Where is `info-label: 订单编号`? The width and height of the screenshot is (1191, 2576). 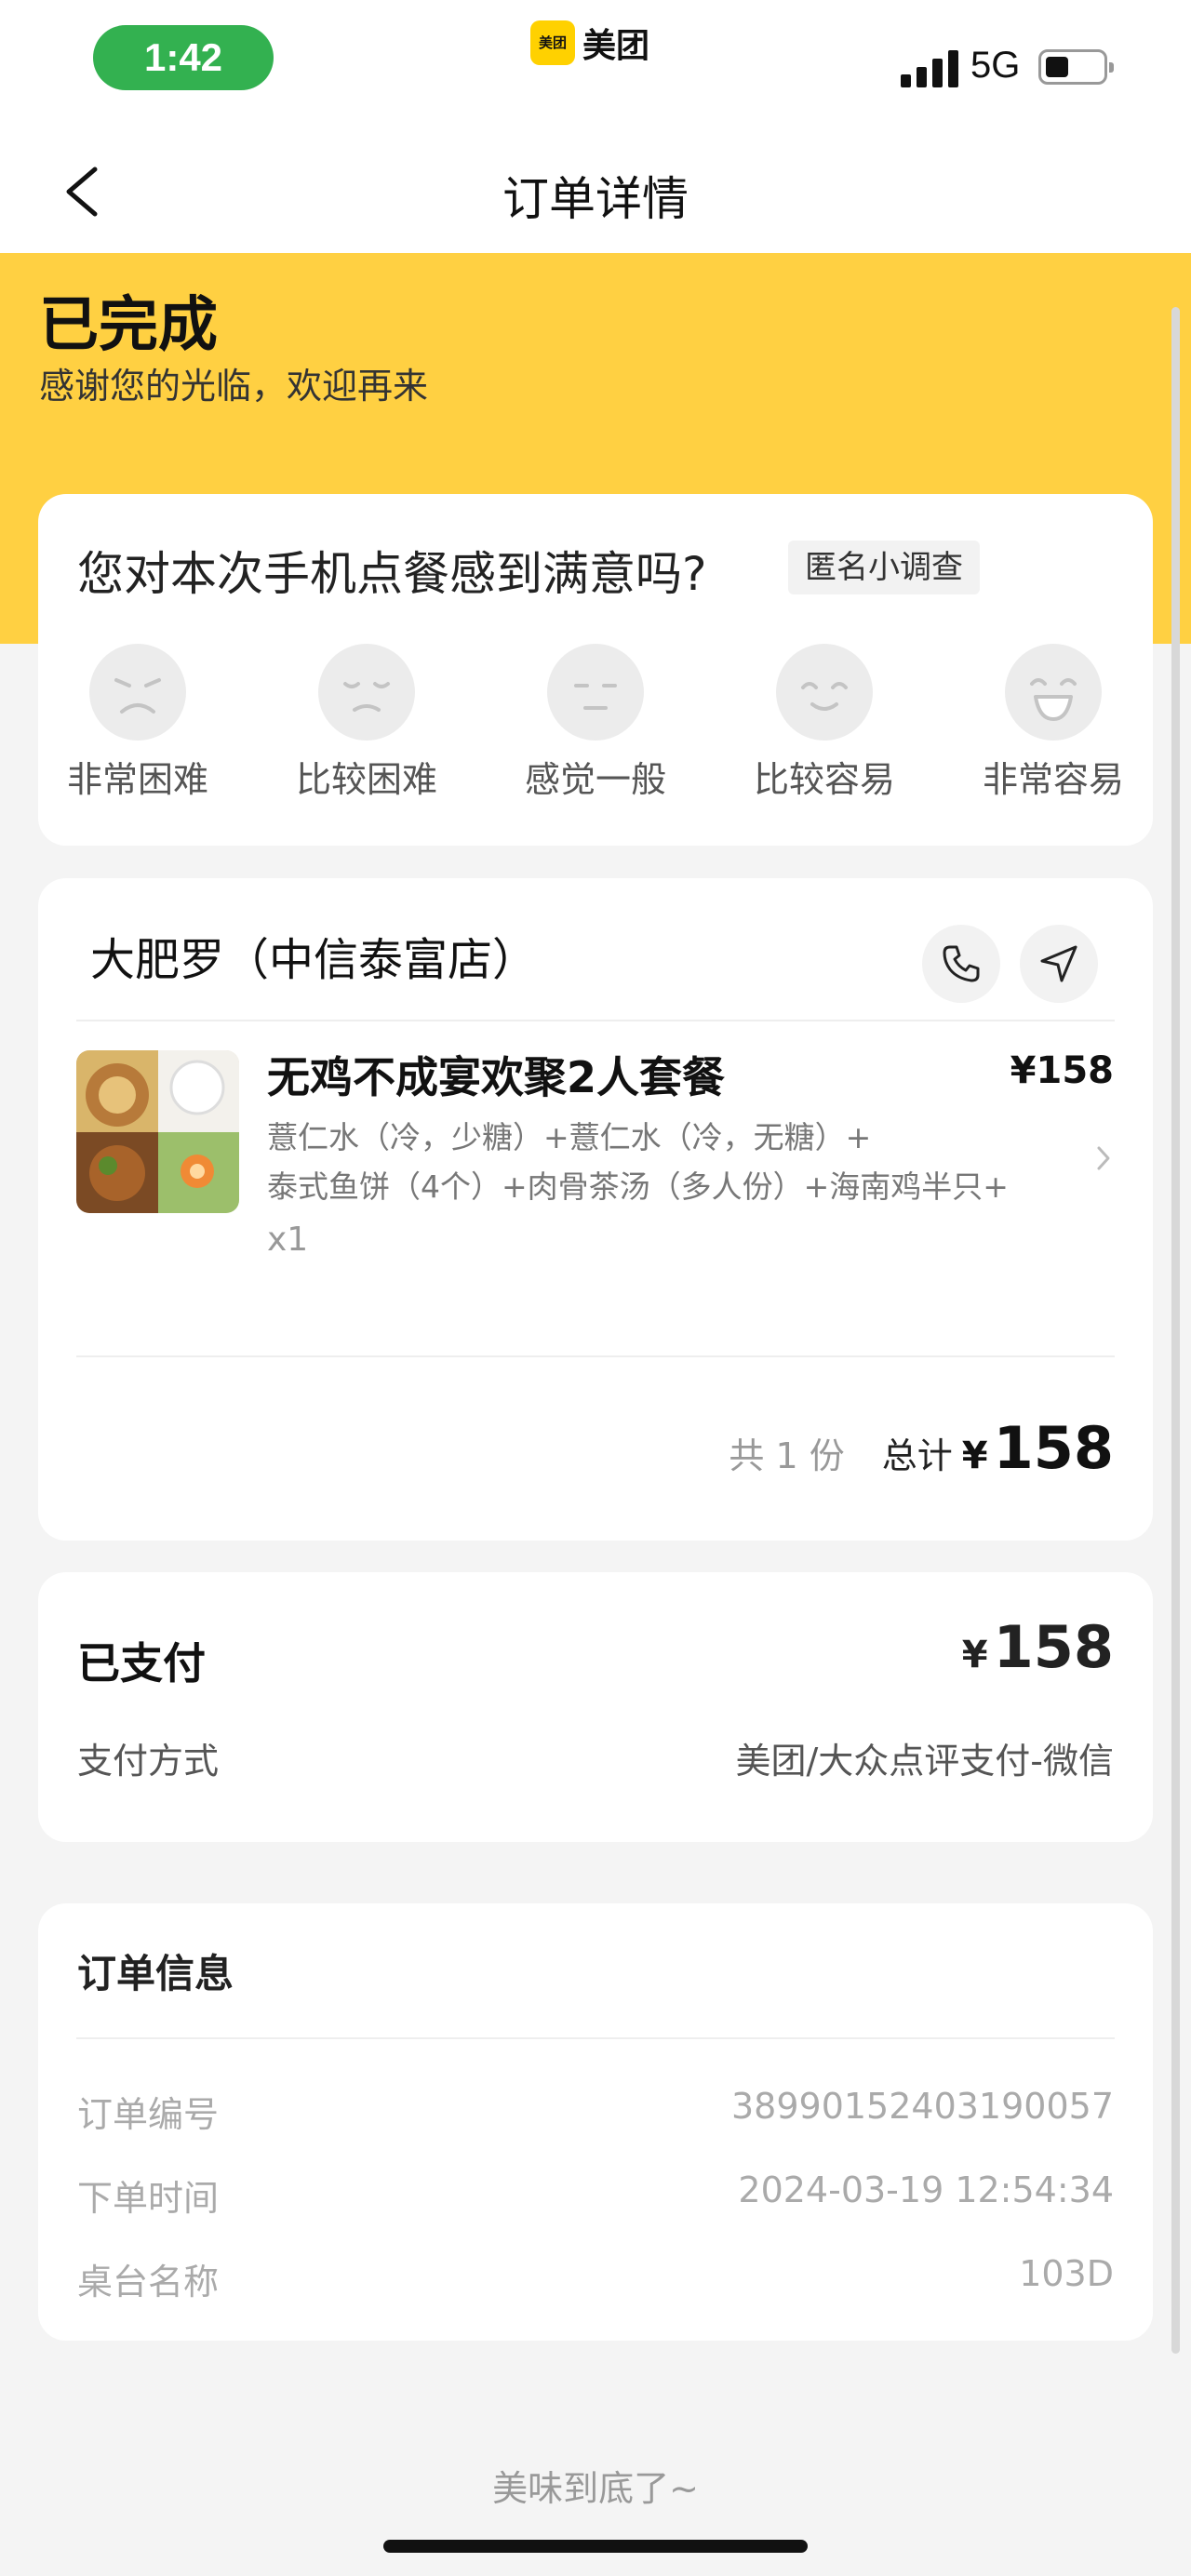 info-label: 订单编号 is located at coordinates (148, 2114).